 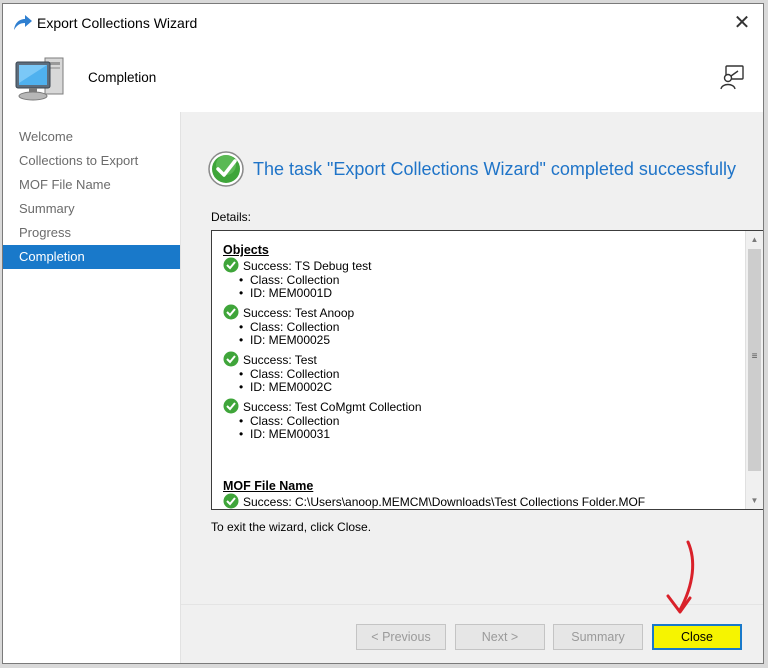 What do you see at coordinates (754, 239) in the screenshot?
I see `scroll-up-icon: ▲` at bounding box center [754, 239].